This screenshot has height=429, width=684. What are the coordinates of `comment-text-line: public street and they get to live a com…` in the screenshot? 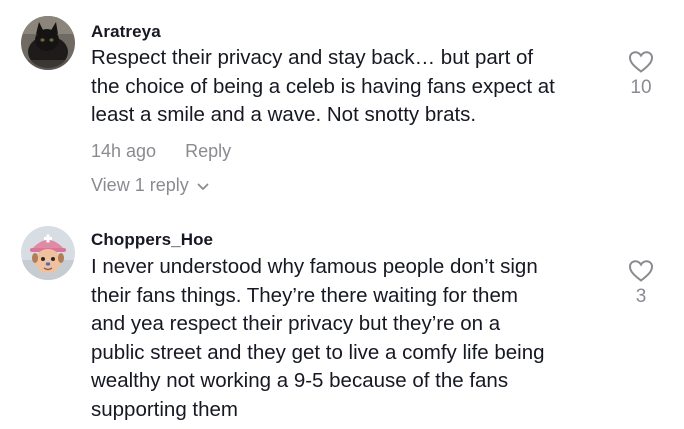 It's located at (318, 352).